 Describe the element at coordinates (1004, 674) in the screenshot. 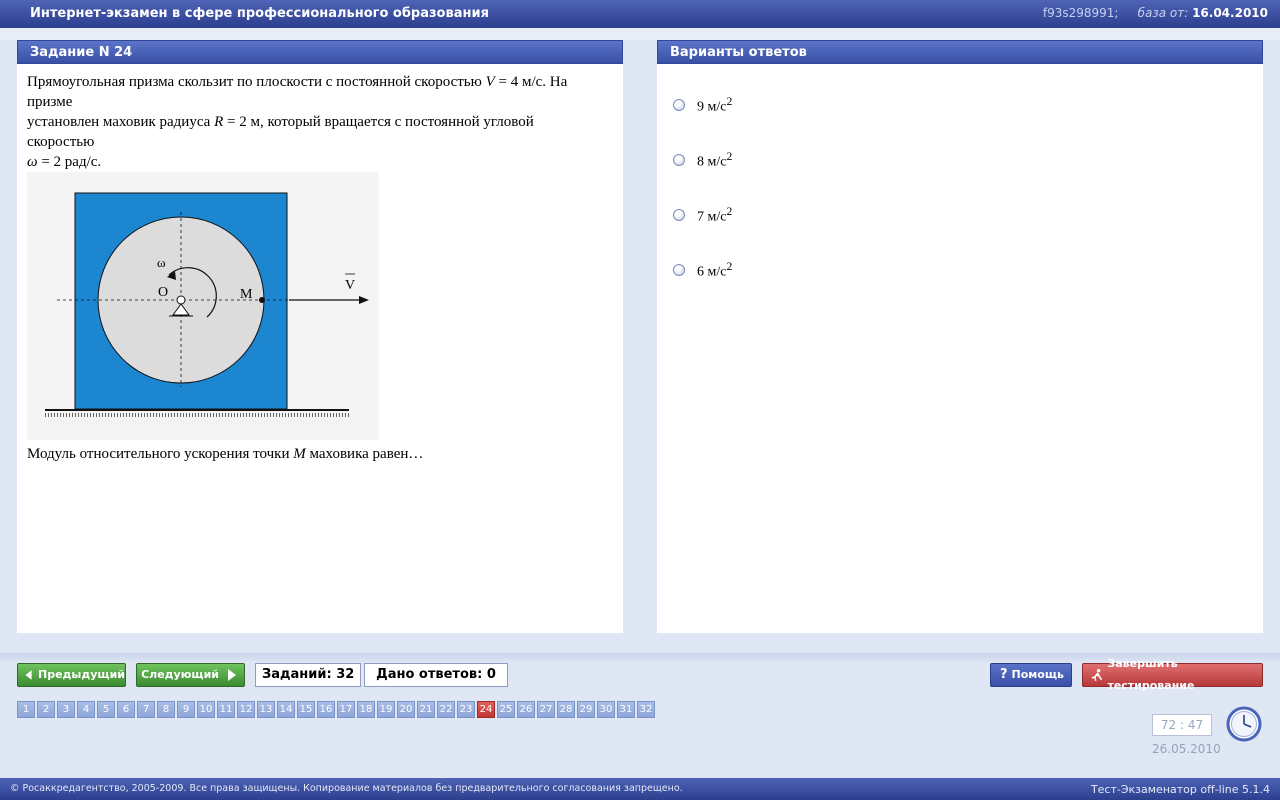

I see `question-icon: ?` at that location.